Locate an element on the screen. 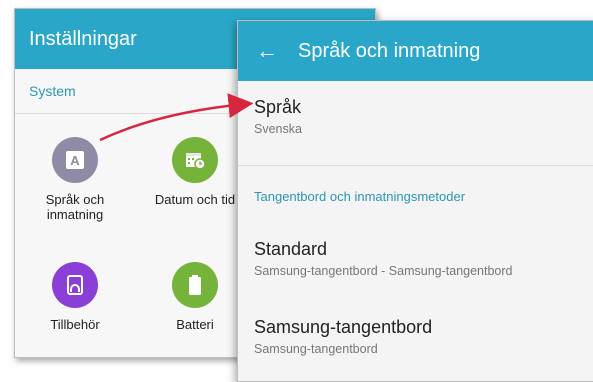  back-arrow-icon: ← is located at coordinates (267, 51).